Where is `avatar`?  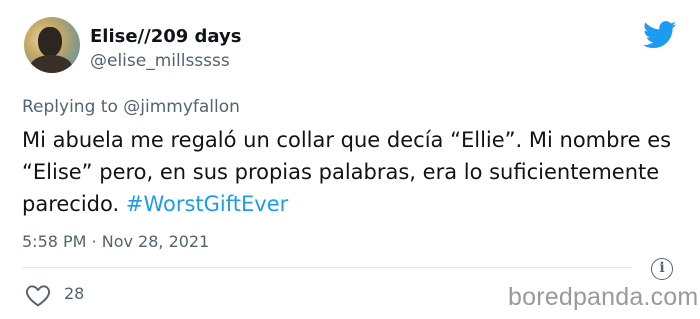 avatar is located at coordinates (52, 45).